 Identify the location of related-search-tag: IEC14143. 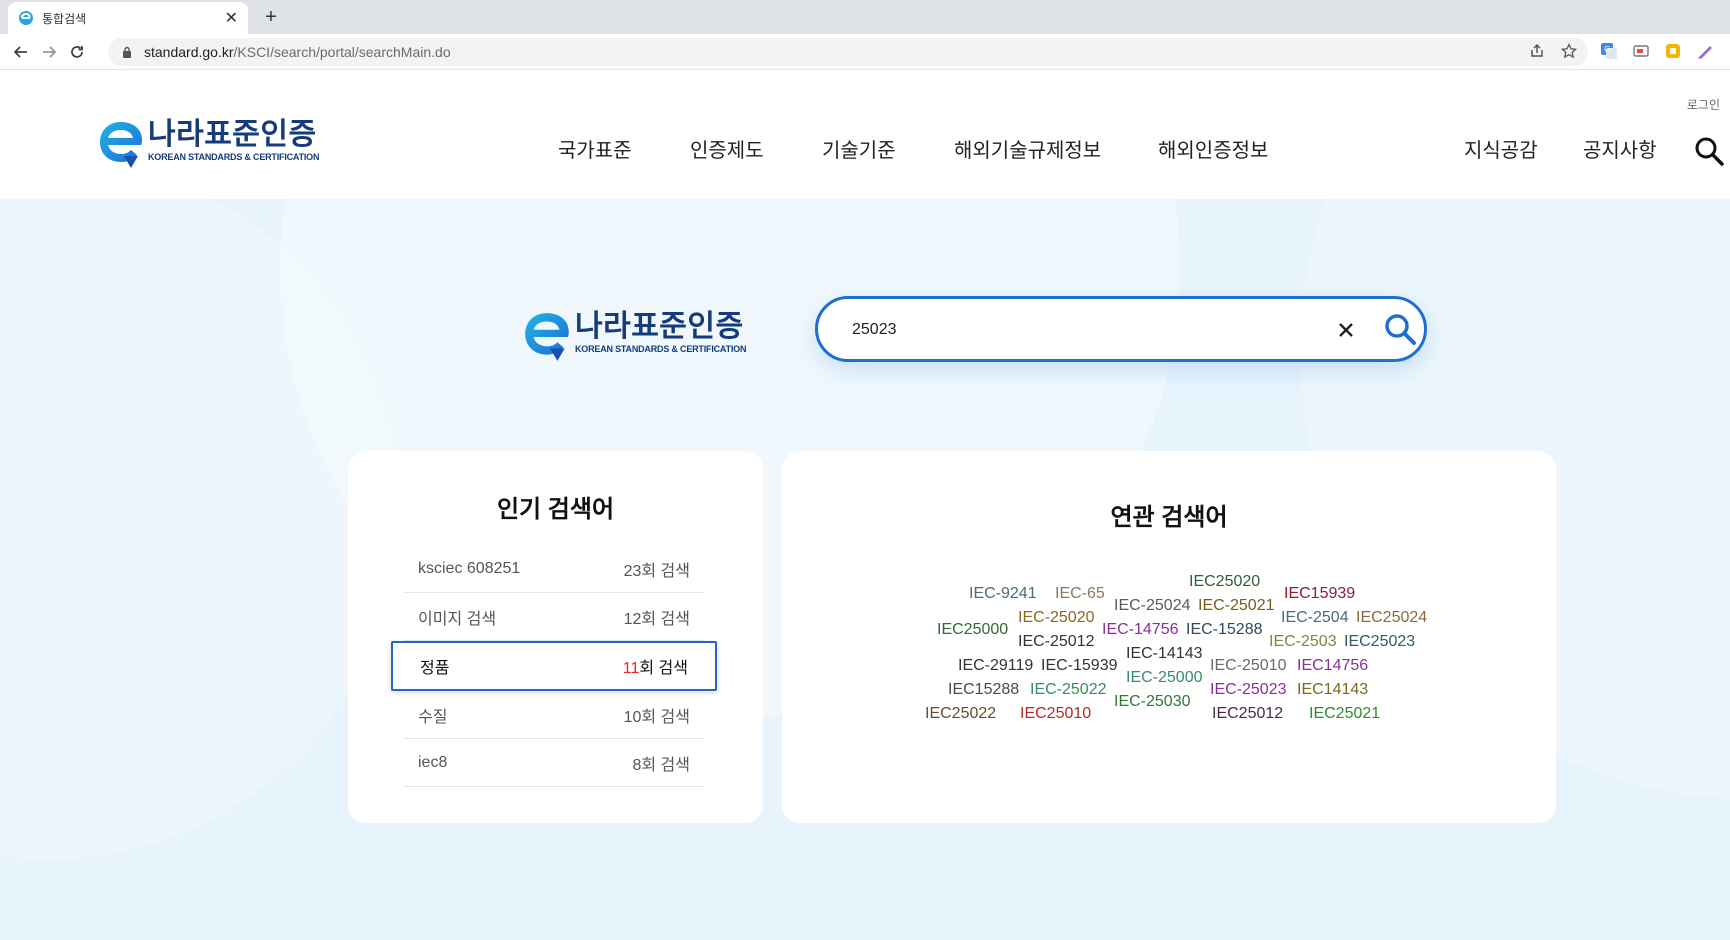
(1332, 690).